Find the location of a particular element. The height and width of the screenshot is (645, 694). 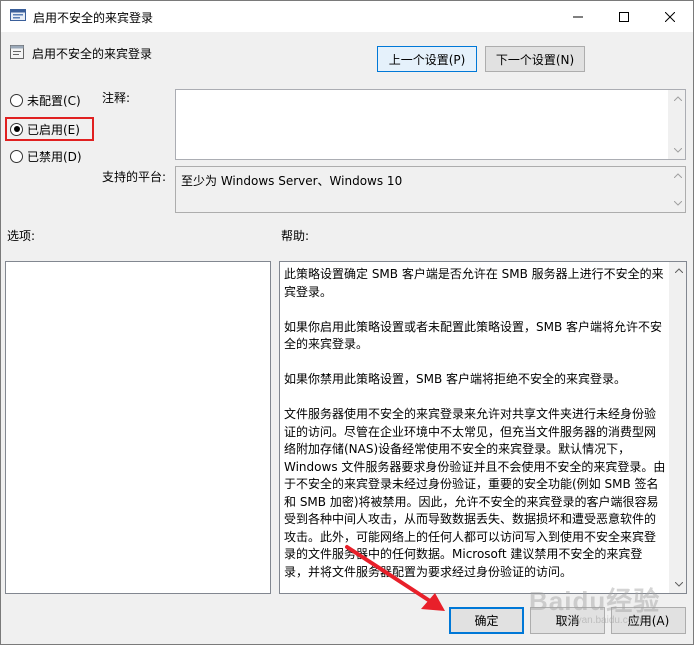

window-title: 启用不安全的来宾登录 is located at coordinates (93, 18).